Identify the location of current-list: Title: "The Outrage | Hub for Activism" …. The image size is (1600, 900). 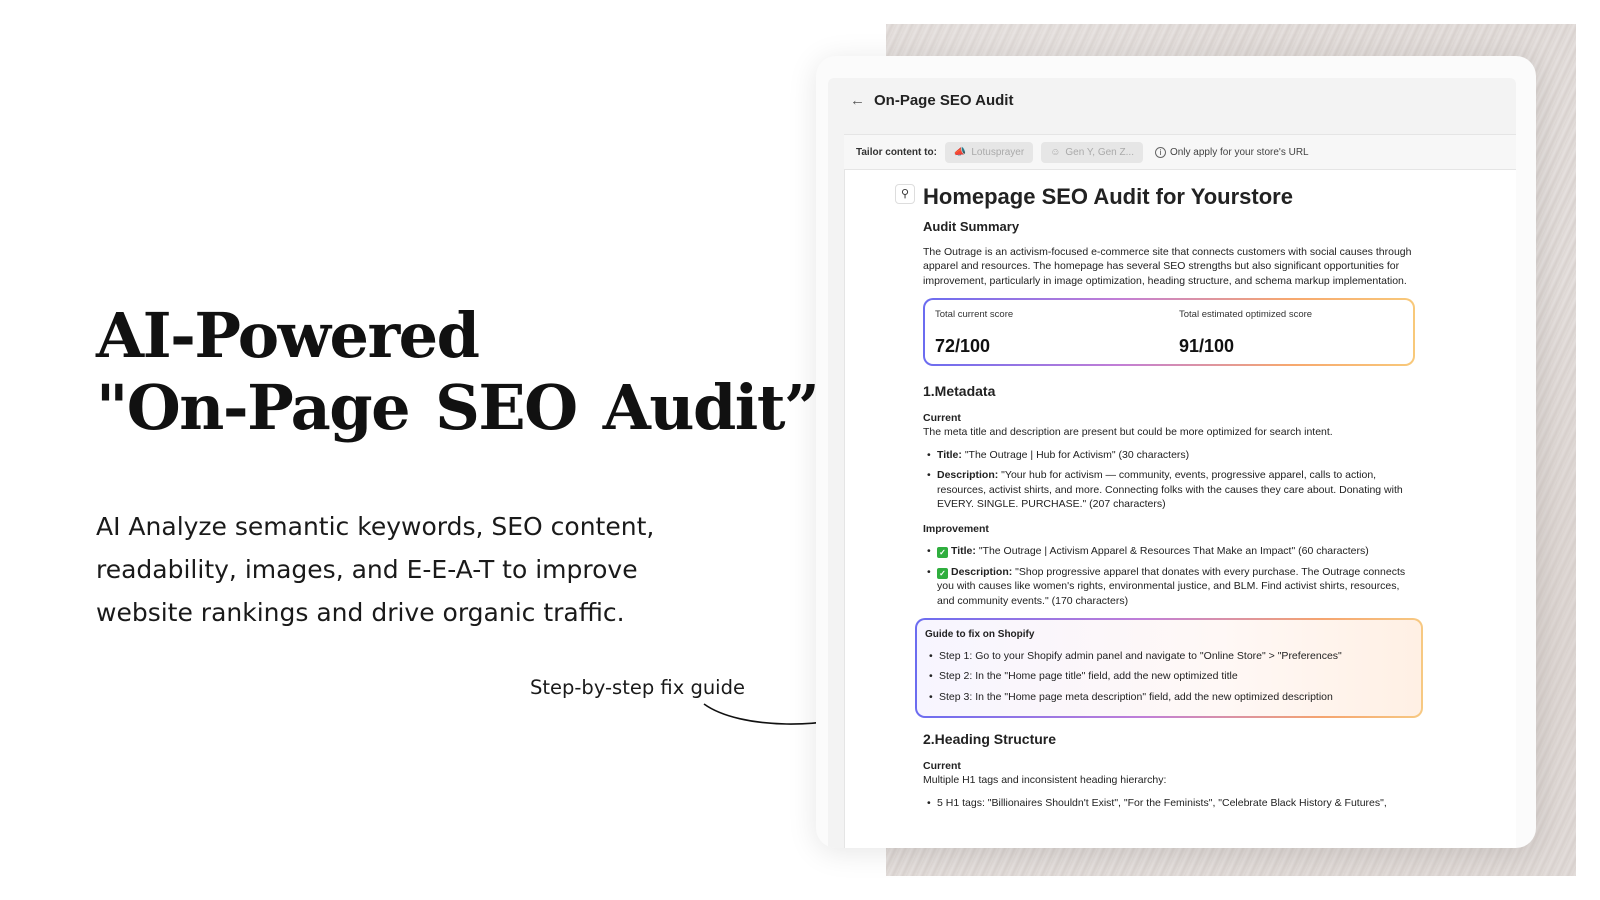
(1169, 480).